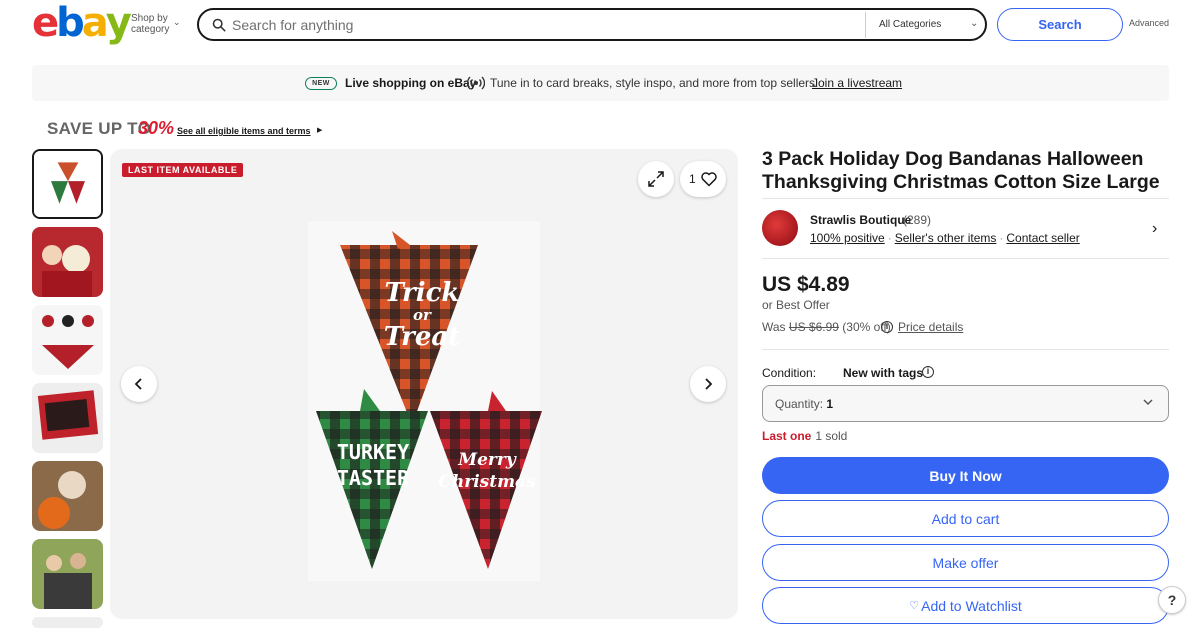  What do you see at coordinates (183, 170) in the screenshot?
I see `last-item-badge: LAST ITEM AVAILABLE` at bounding box center [183, 170].